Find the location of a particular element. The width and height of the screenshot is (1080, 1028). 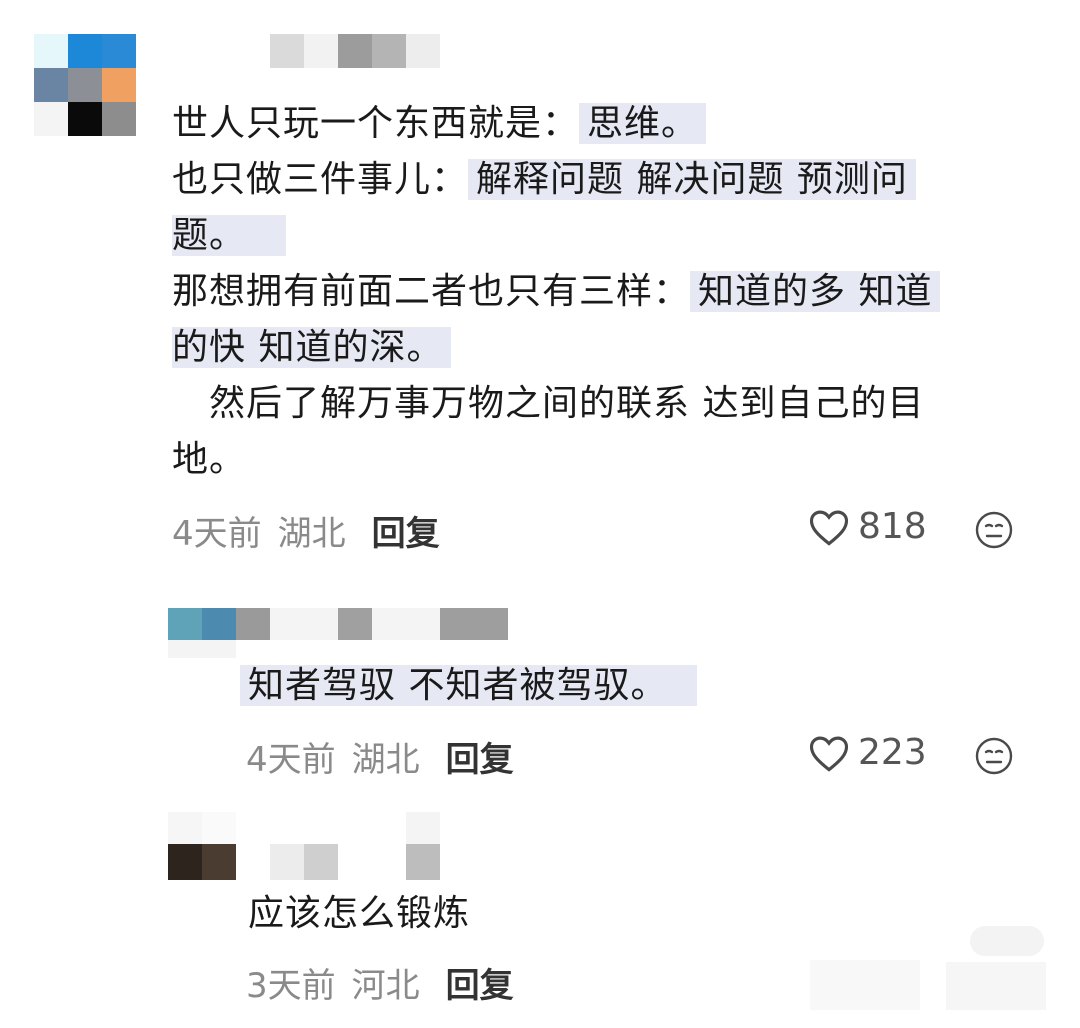

line: 然后了解万事万物之间的联系 达到自己的目 is located at coordinates (612, 404).